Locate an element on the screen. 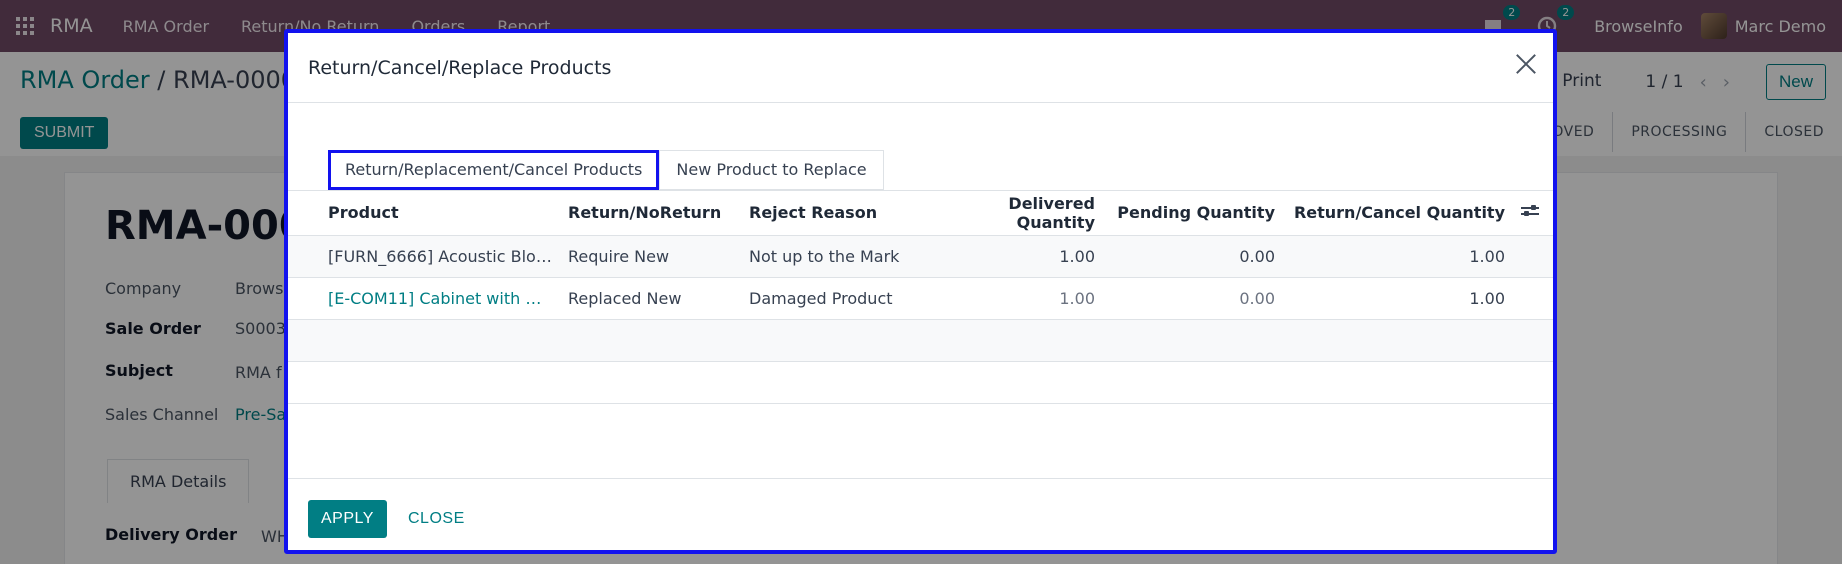 The image size is (1842, 564). close-icon is located at coordinates (1526, 64).